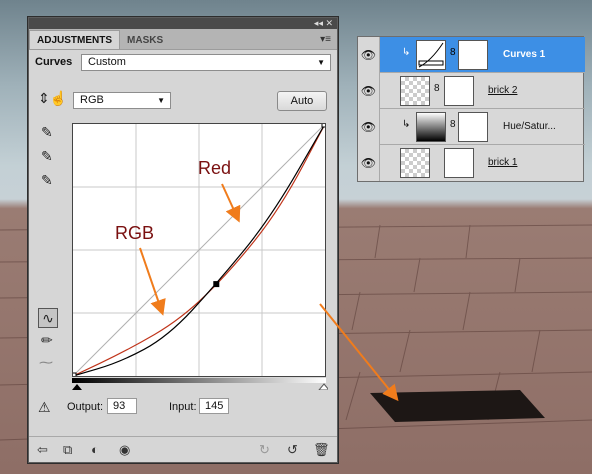  Describe the element at coordinates (48, 318) in the screenshot. I see `curve-point-tool-icon: ∿` at that location.